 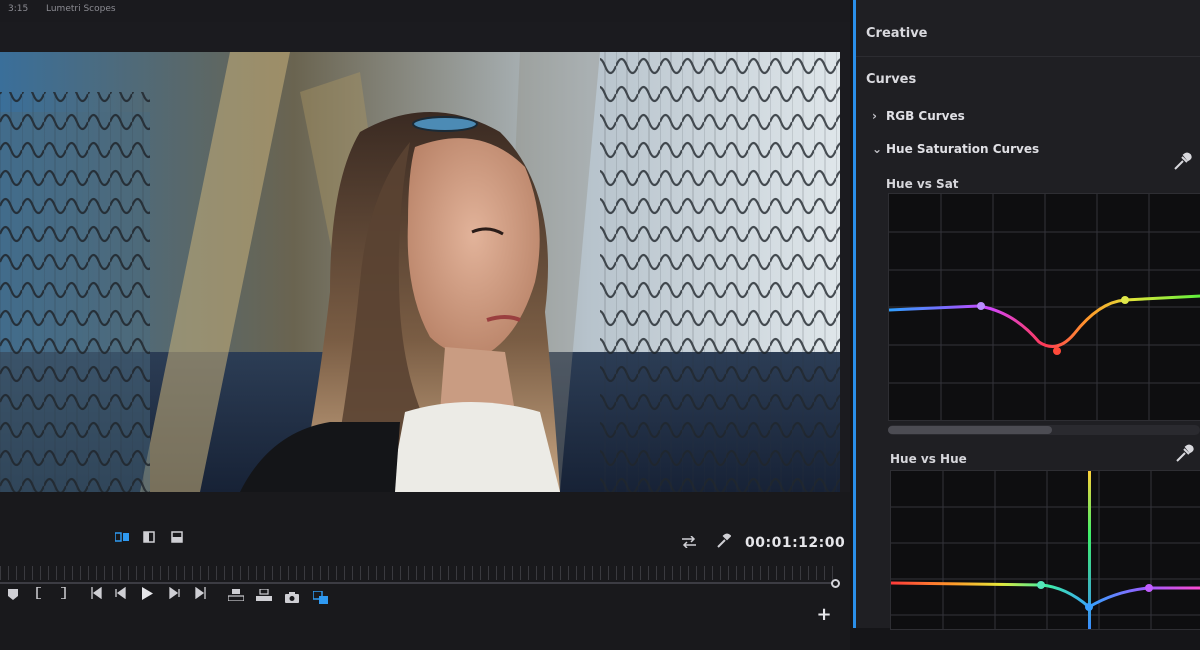 What do you see at coordinates (321, 598) in the screenshot?
I see `comparison-view-icon` at bounding box center [321, 598].